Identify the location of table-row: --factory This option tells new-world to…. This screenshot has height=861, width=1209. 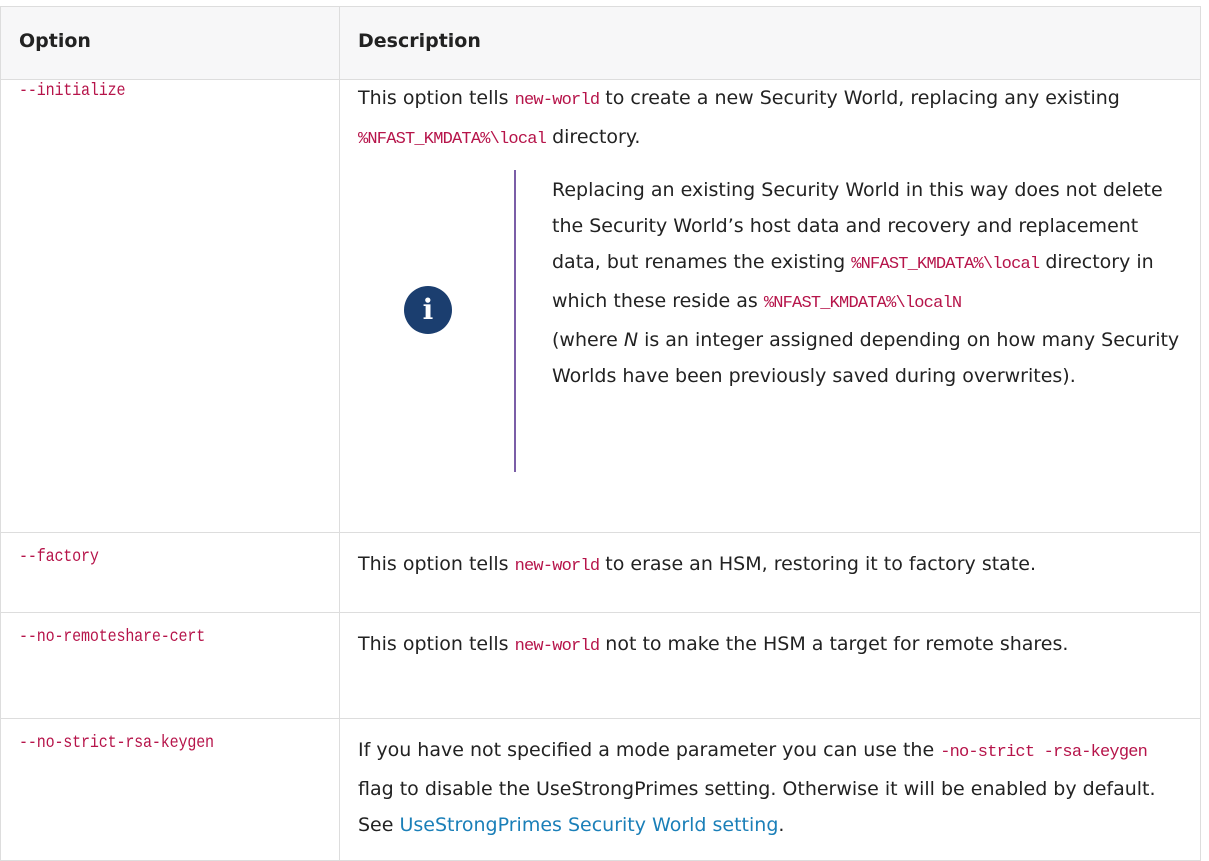
(600, 572).